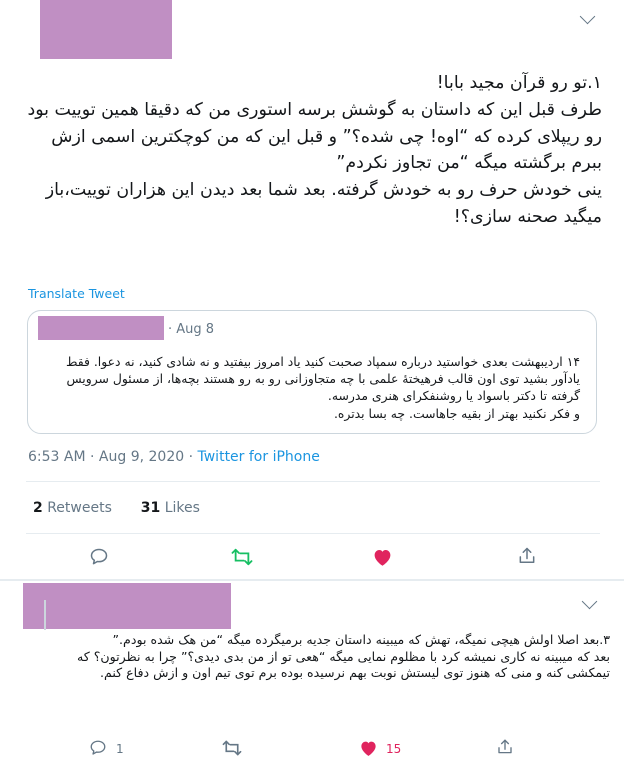 The width and height of the screenshot is (624, 771). Describe the element at coordinates (72, 508) in the screenshot. I see `retweets-stat: 2 Retweets` at that location.